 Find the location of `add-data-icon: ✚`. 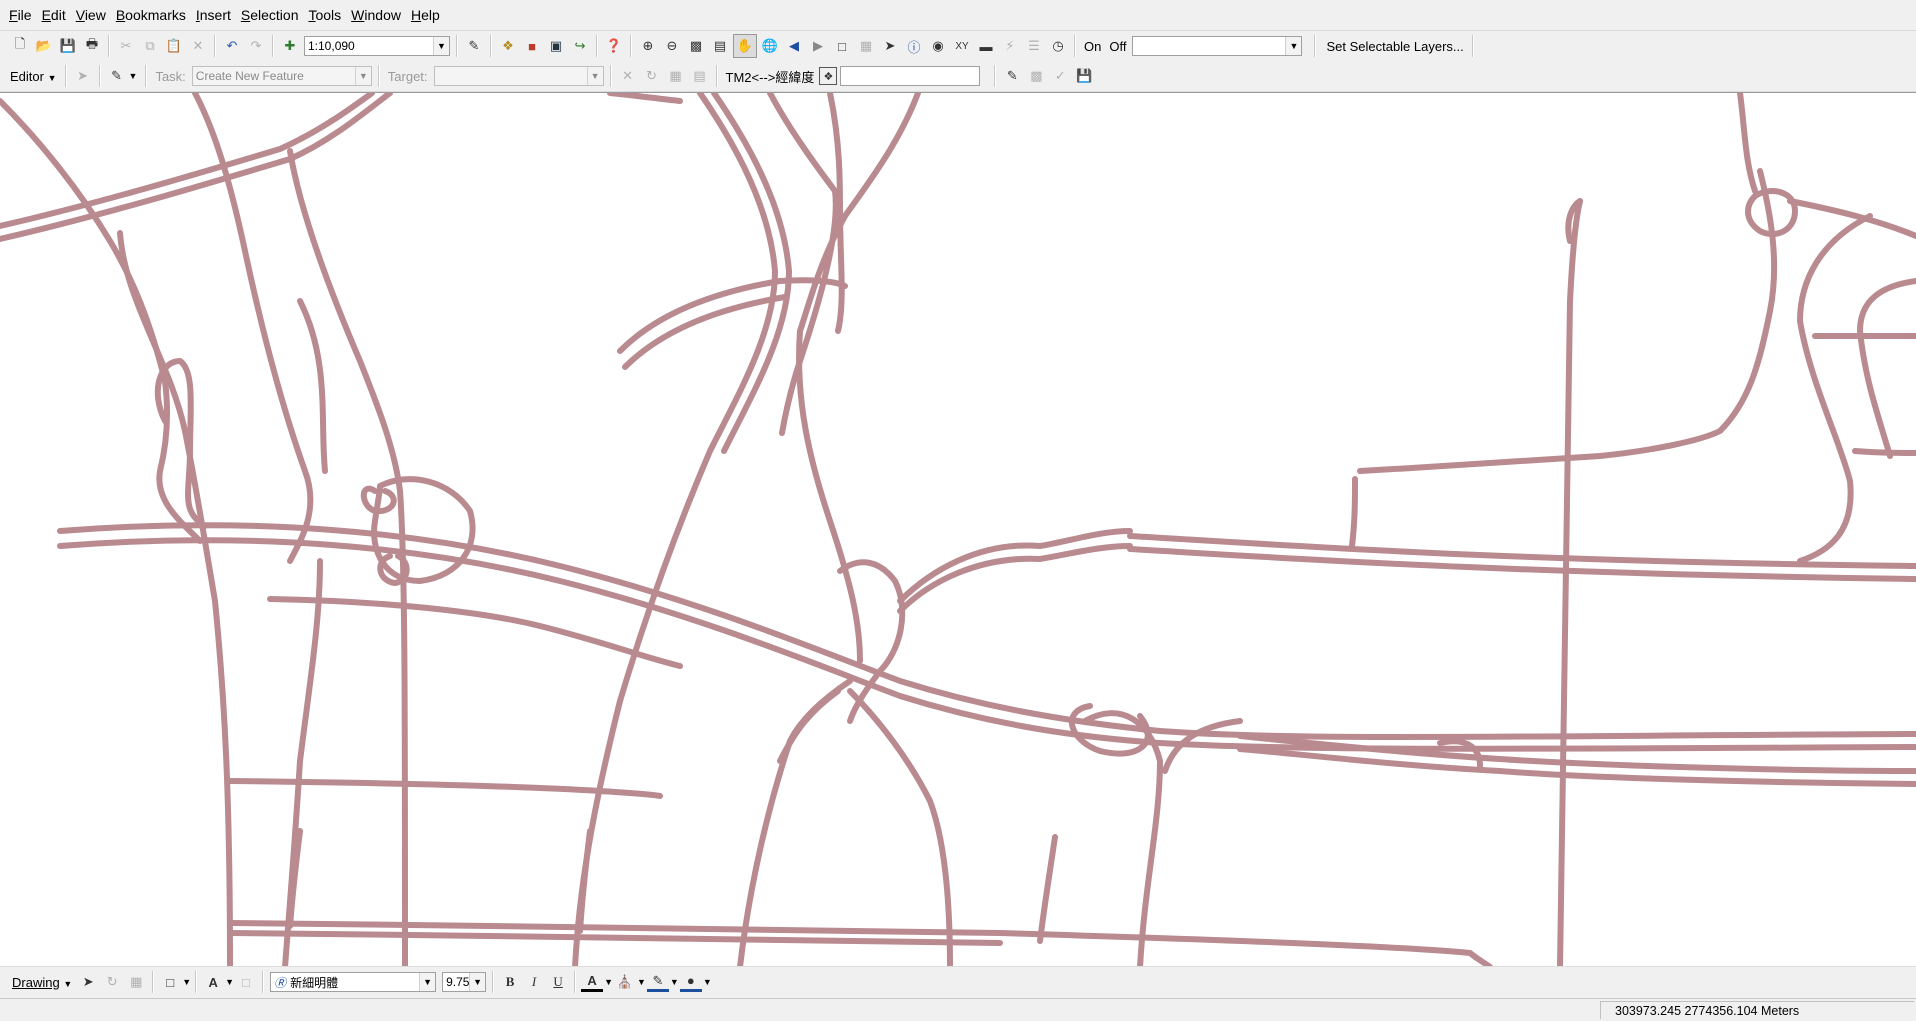

add-data-icon: ✚ is located at coordinates (290, 46).